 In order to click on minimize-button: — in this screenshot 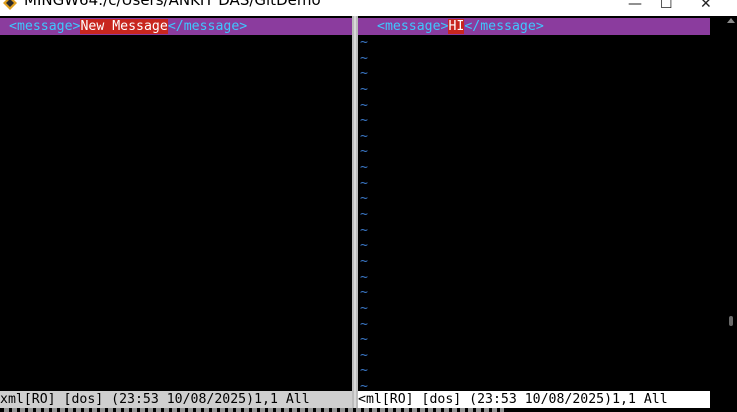, I will do `click(635, 6)`.